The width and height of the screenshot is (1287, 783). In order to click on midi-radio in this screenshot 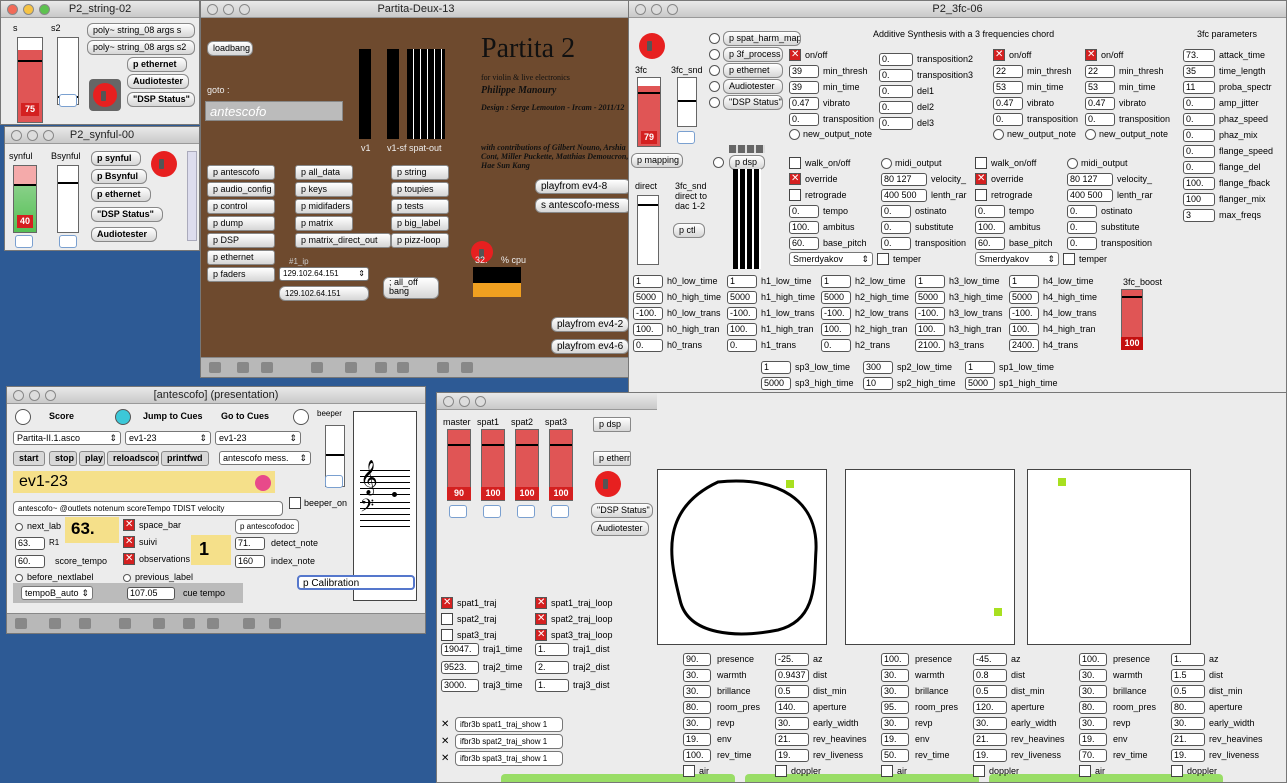, I will do `click(886, 163)`.